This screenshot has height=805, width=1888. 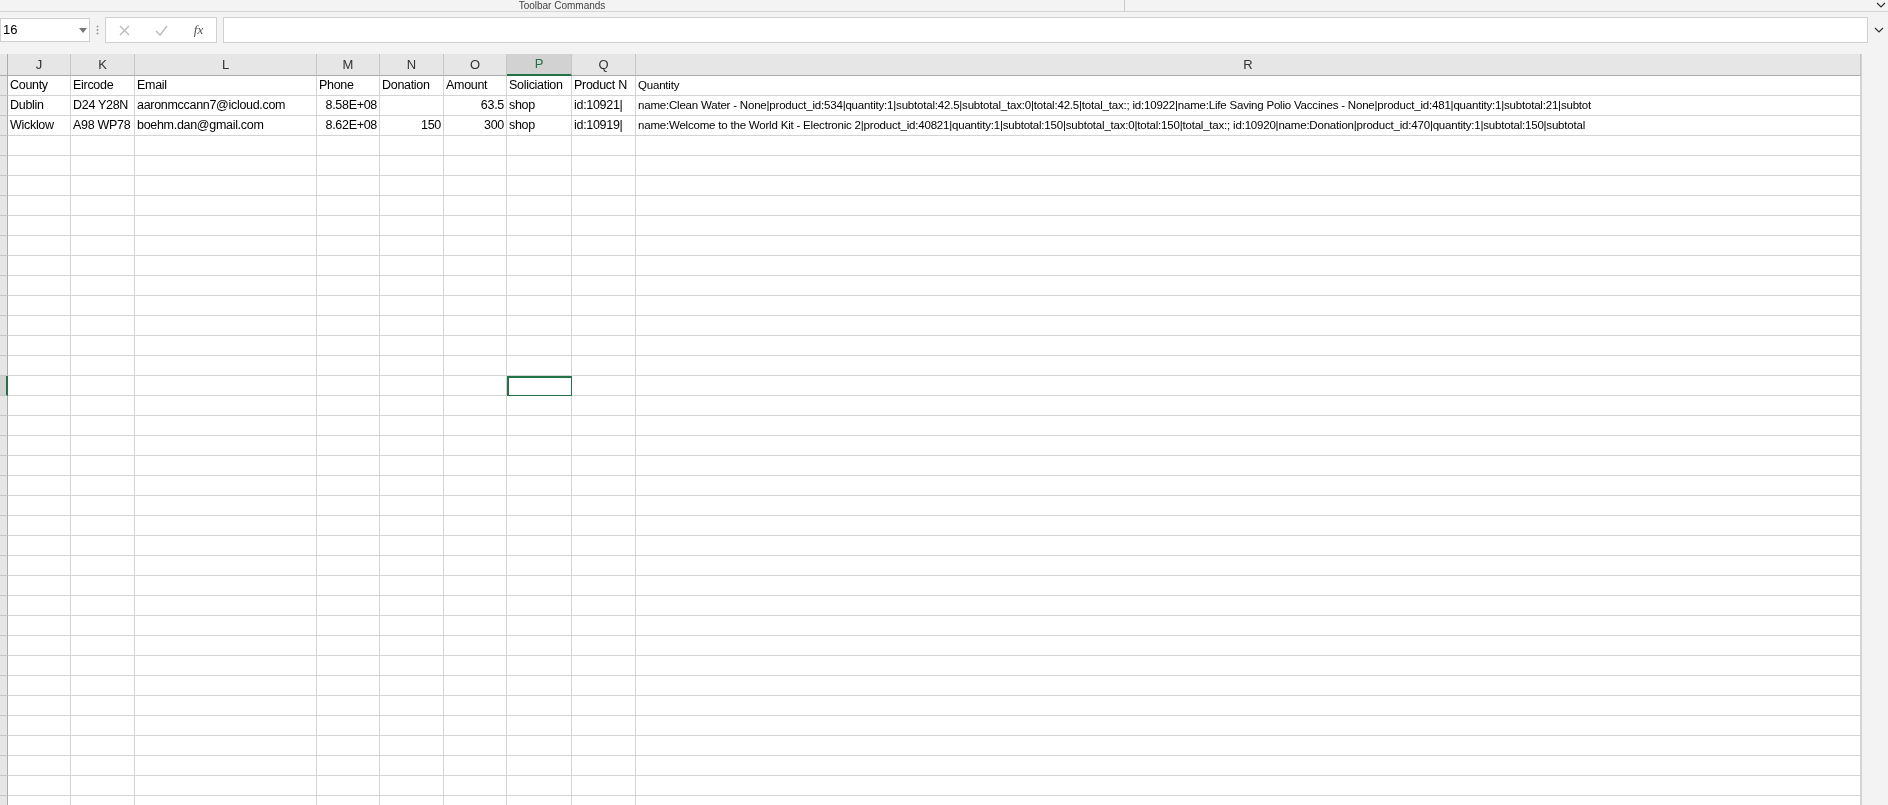 What do you see at coordinates (4, 65) in the screenshot?
I see `select-all-corner` at bounding box center [4, 65].